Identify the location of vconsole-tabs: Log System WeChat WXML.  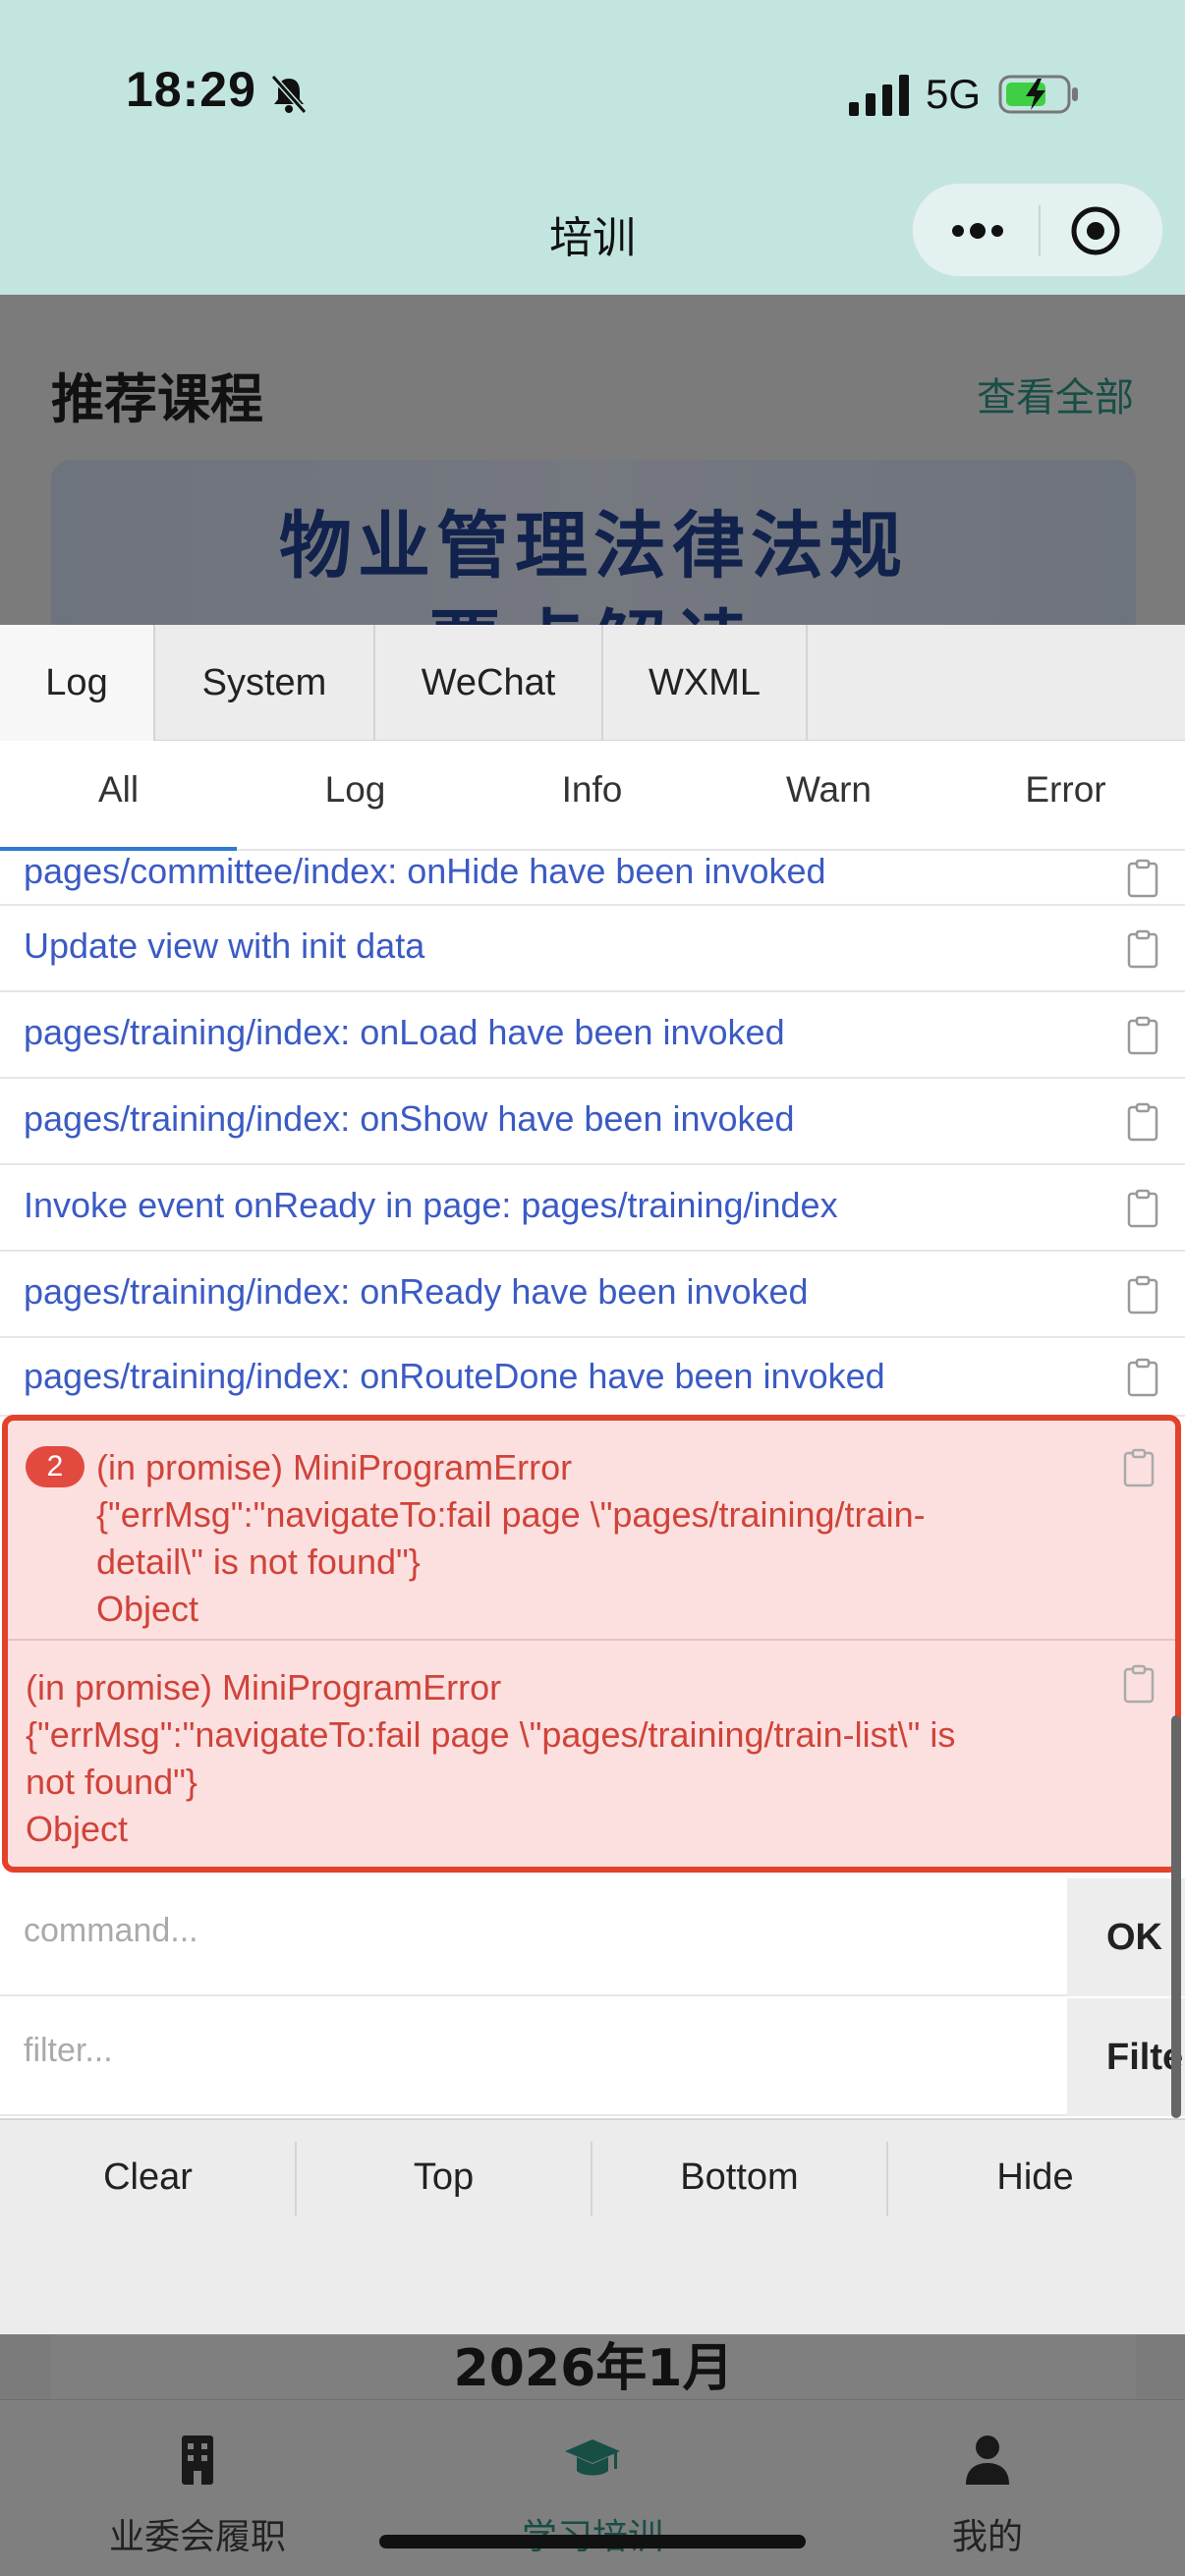
(592, 683).